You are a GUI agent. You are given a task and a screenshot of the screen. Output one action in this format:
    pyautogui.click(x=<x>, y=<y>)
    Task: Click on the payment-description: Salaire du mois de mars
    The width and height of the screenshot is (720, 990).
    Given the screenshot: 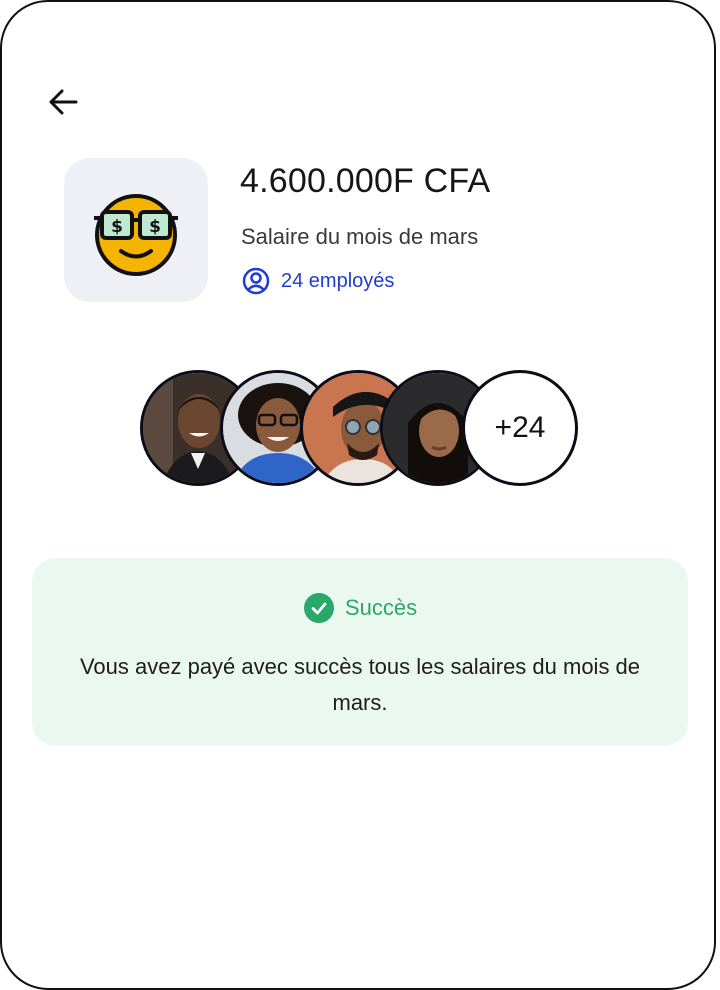 What is the action you would take?
    pyautogui.click(x=360, y=236)
    